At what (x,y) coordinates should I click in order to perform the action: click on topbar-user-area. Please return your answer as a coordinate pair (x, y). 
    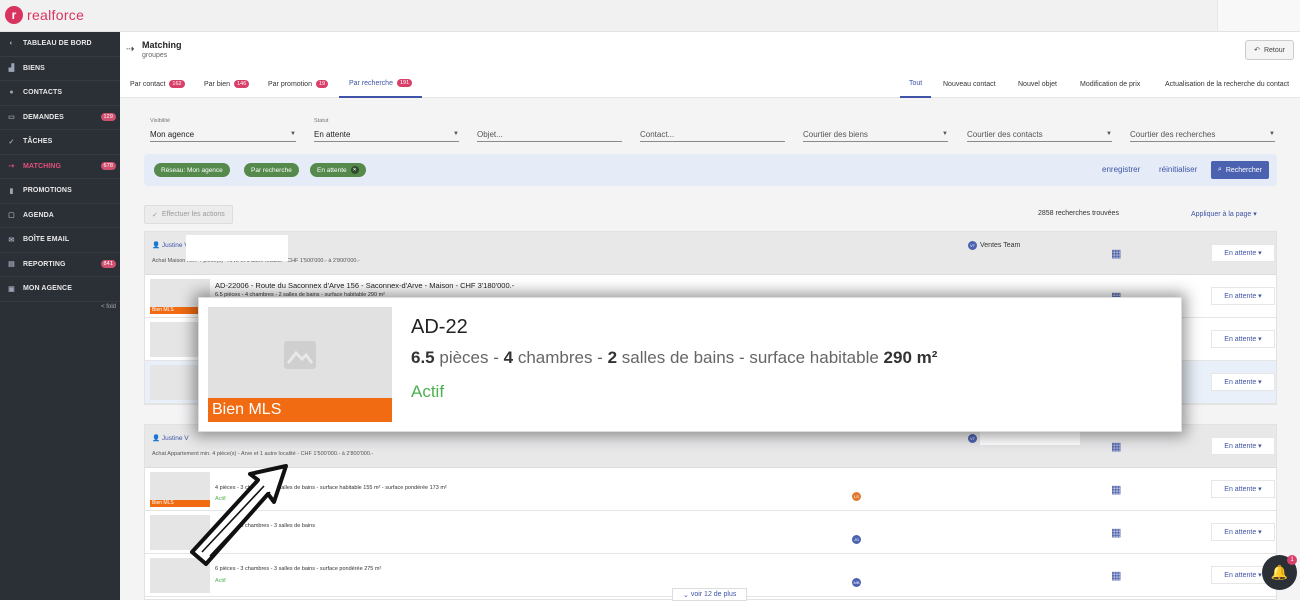
    Looking at the image, I should click on (1258, 15).